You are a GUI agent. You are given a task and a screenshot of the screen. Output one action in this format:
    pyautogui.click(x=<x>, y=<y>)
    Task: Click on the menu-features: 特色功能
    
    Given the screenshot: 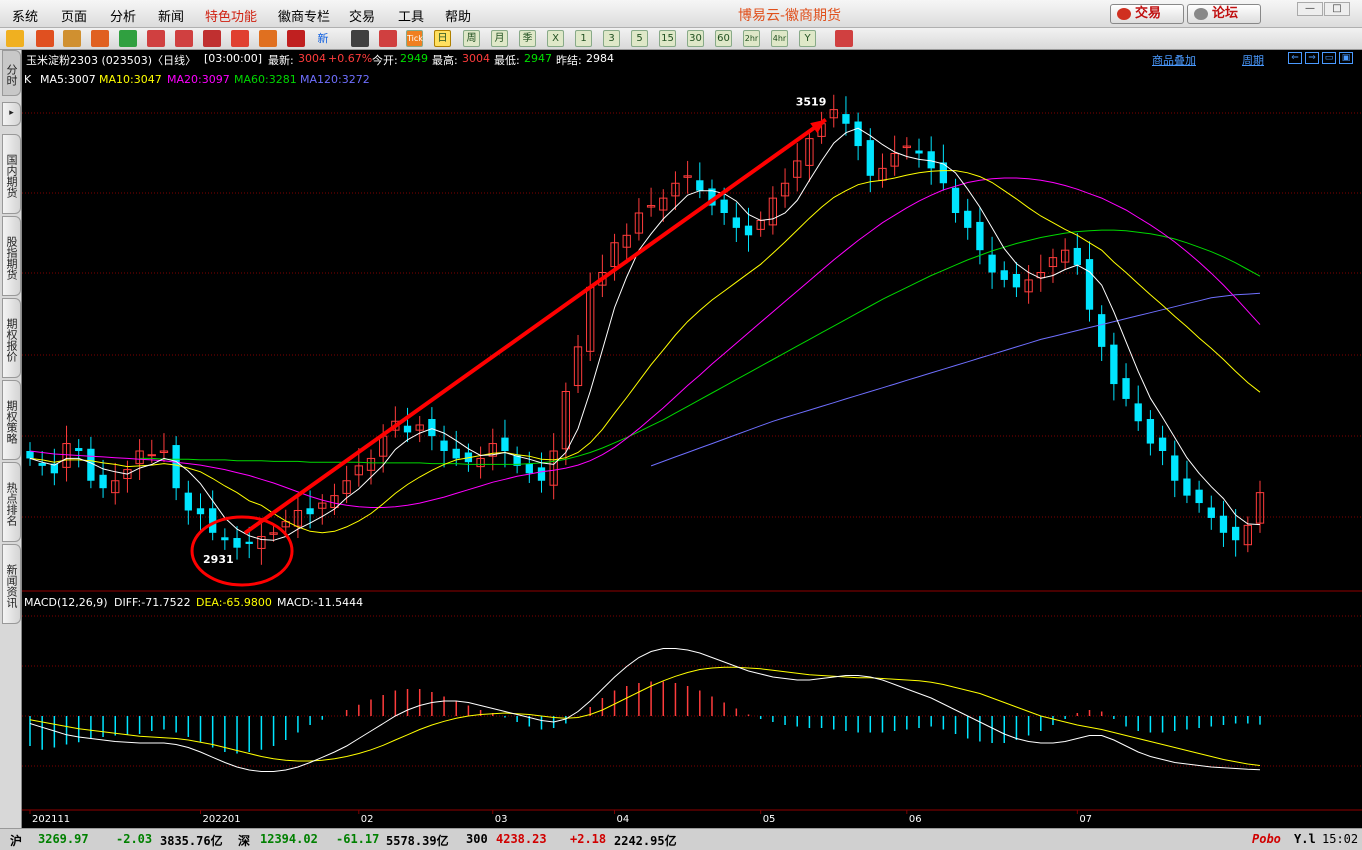 What is the action you would take?
    pyautogui.click(x=231, y=15)
    